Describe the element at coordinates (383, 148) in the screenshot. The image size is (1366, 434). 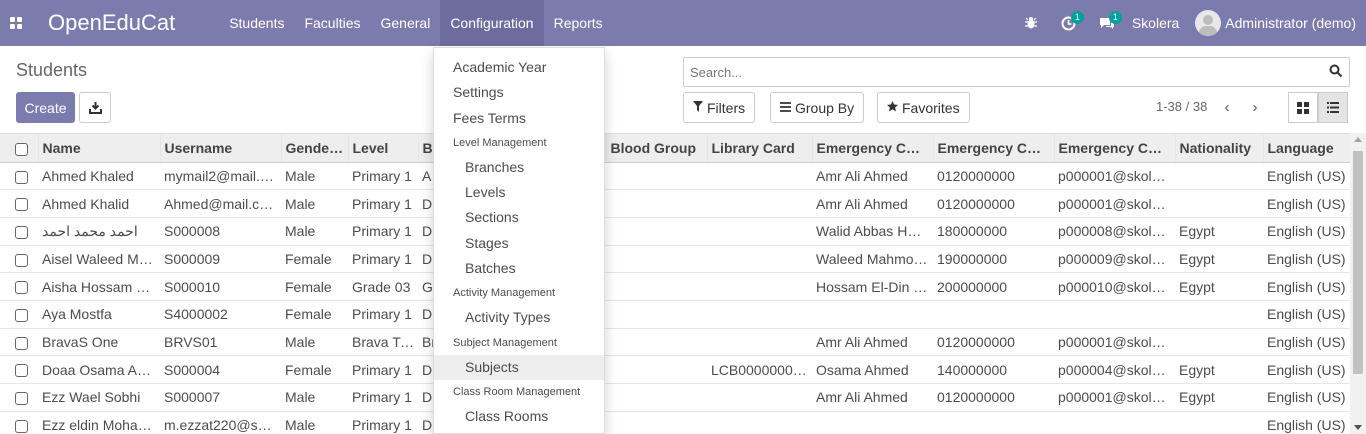
I see `column-header: Level` at that location.